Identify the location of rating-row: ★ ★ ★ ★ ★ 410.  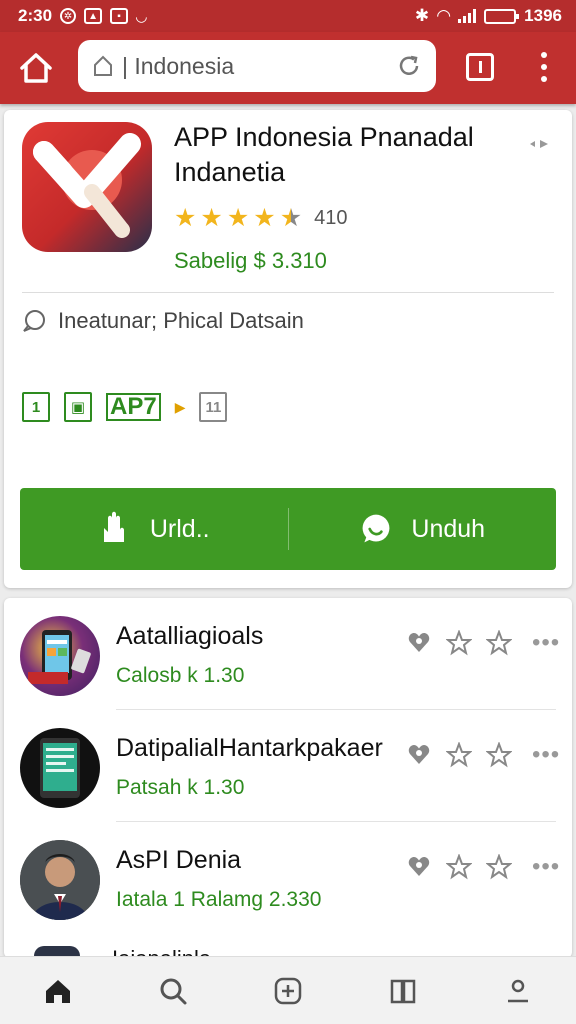
(260, 218).